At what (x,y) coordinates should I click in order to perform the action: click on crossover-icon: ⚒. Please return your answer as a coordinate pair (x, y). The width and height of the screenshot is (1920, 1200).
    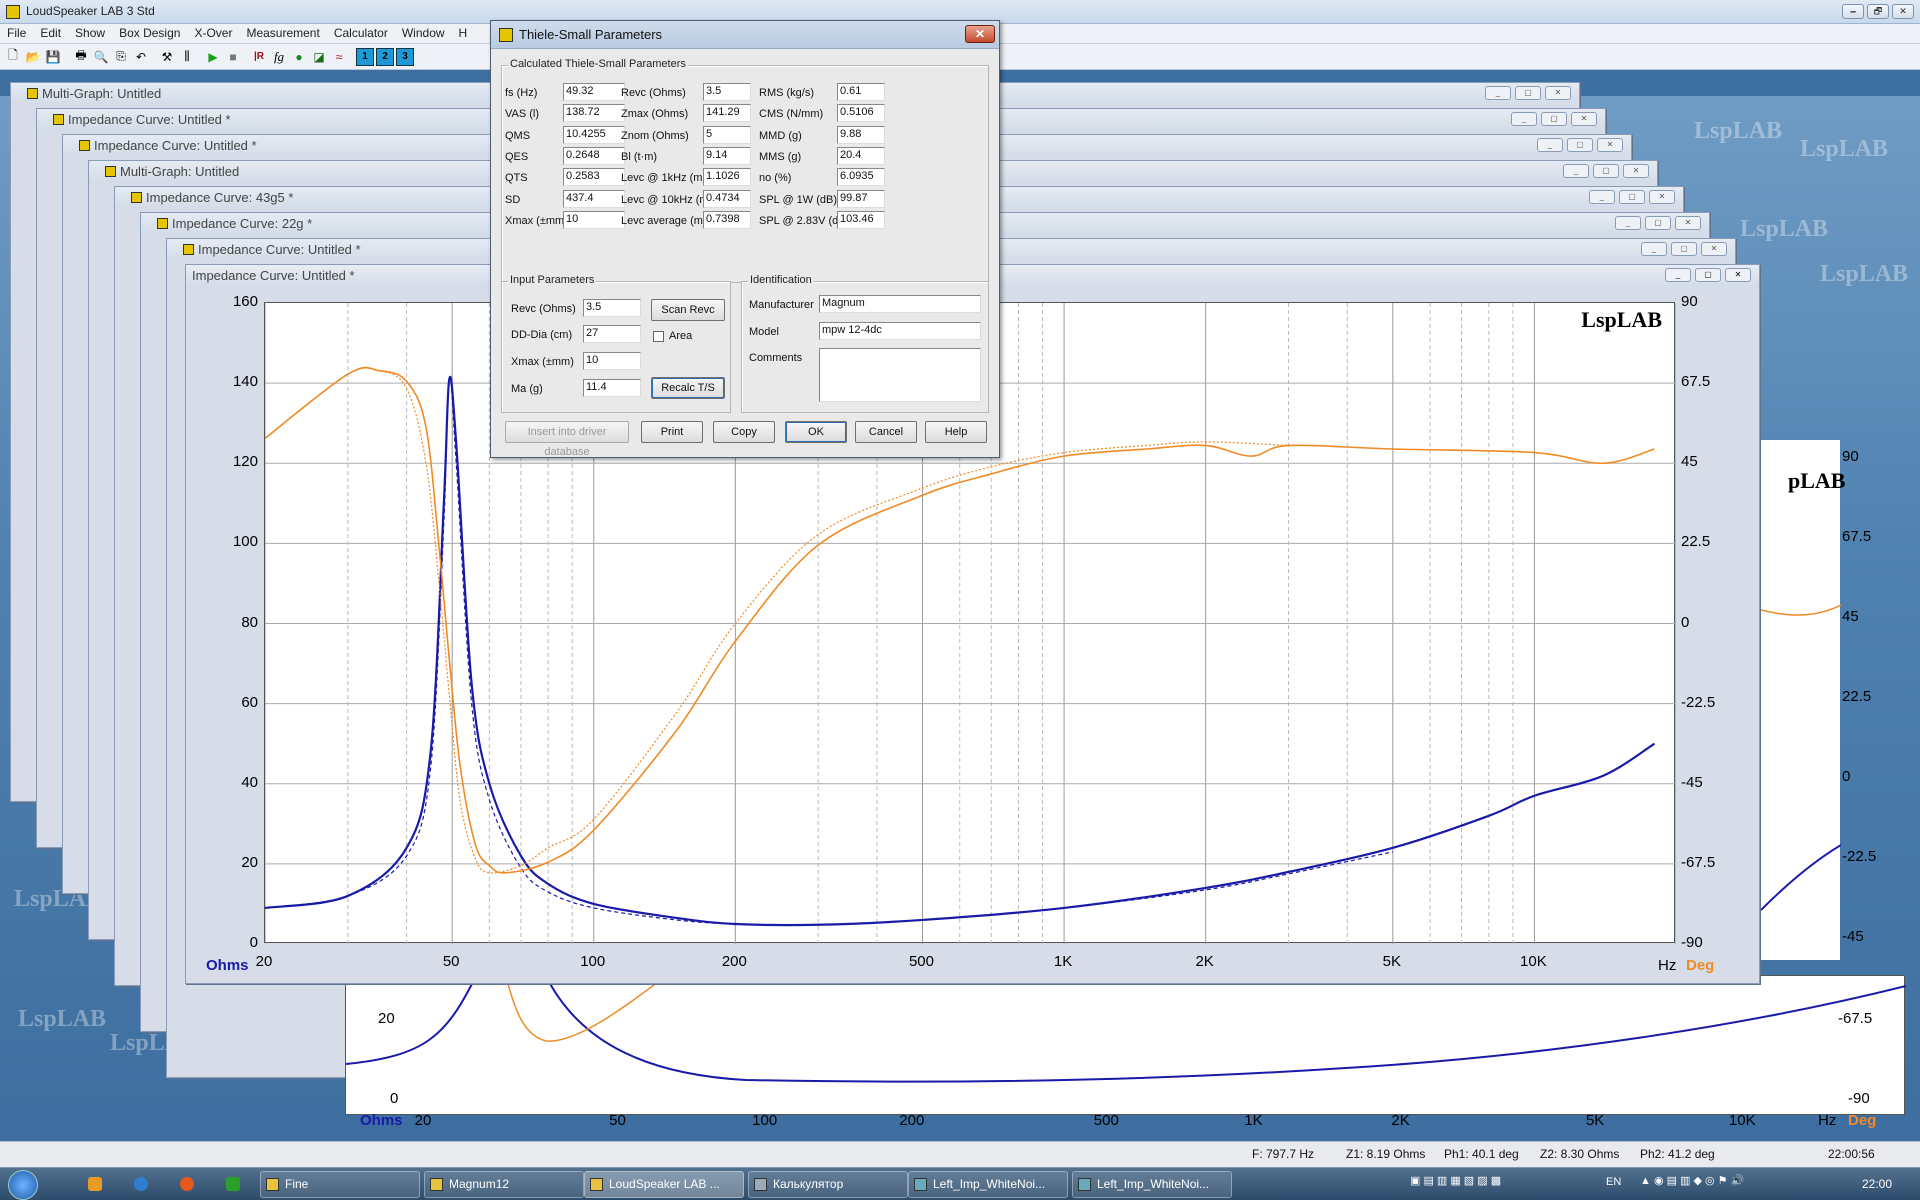
    Looking at the image, I should click on (167, 57).